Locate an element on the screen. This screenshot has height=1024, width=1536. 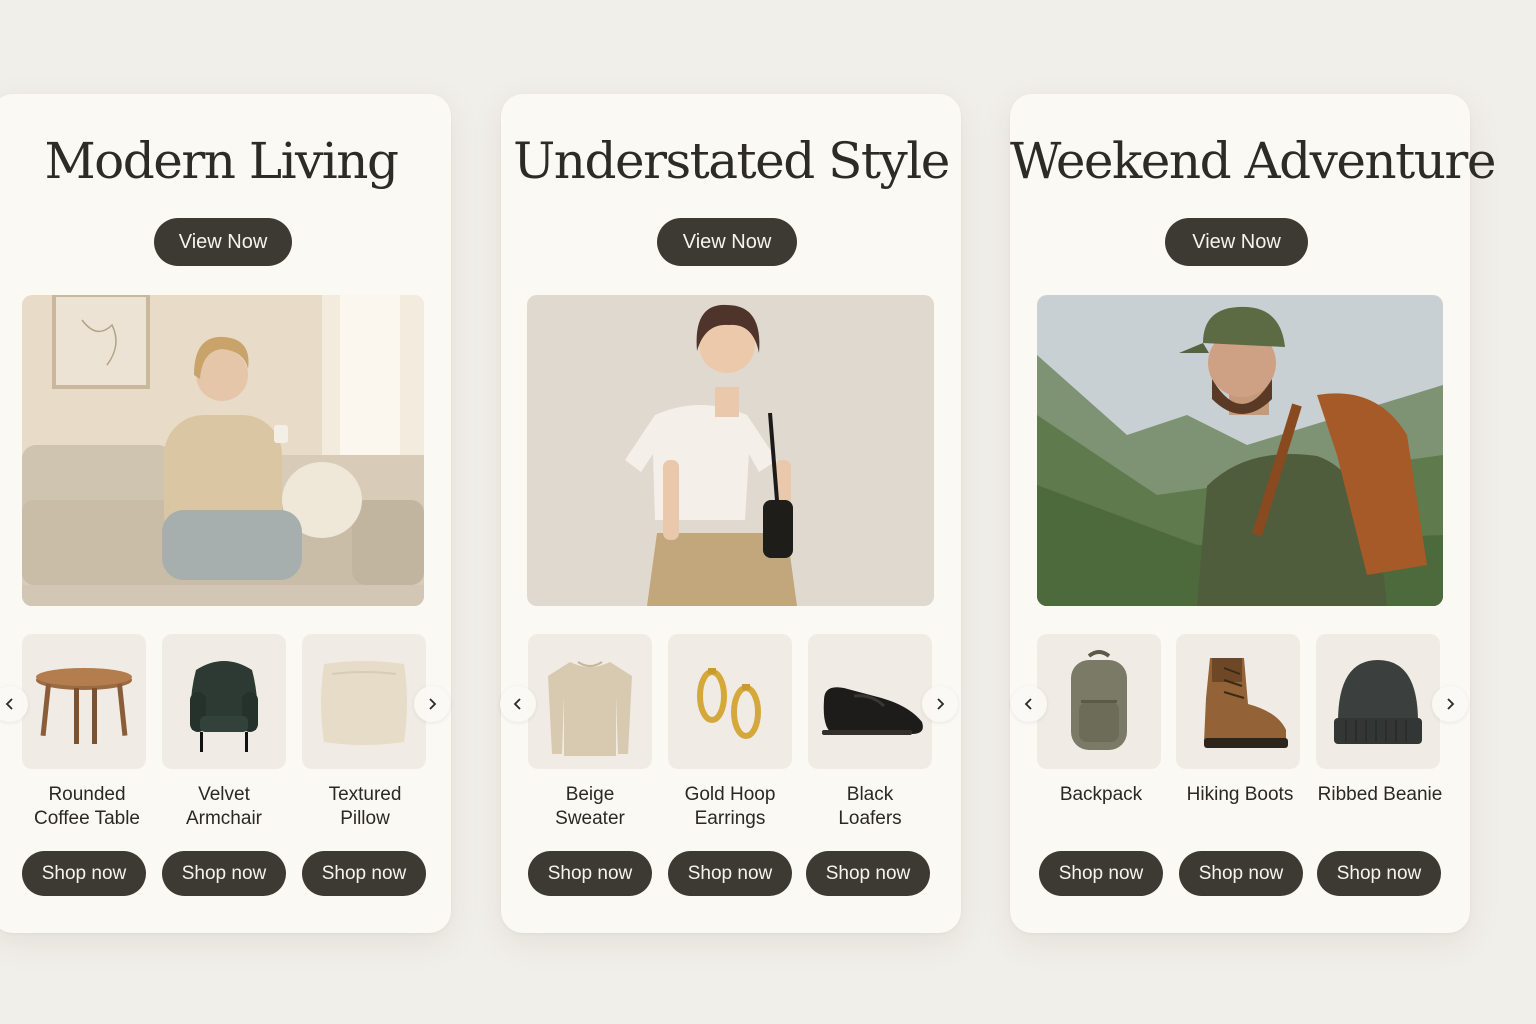
product-name: Ribbed Beanie is located at coordinates (1380, 794).